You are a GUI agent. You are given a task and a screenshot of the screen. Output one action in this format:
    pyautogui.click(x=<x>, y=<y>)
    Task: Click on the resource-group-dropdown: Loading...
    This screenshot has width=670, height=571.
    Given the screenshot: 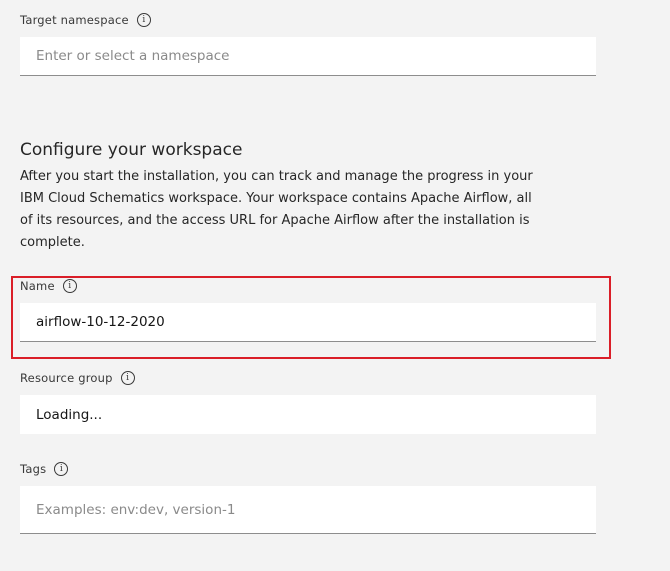 What is the action you would take?
    pyautogui.click(x=308, y=414)
    